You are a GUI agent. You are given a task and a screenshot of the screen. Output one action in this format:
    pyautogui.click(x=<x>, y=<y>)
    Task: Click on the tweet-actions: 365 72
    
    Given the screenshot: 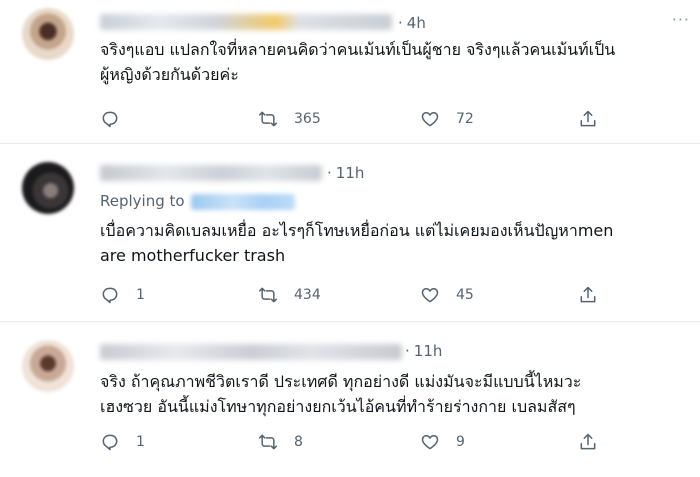 What is the action you would take?
    pyautogui.click(x=360, y=119)
    